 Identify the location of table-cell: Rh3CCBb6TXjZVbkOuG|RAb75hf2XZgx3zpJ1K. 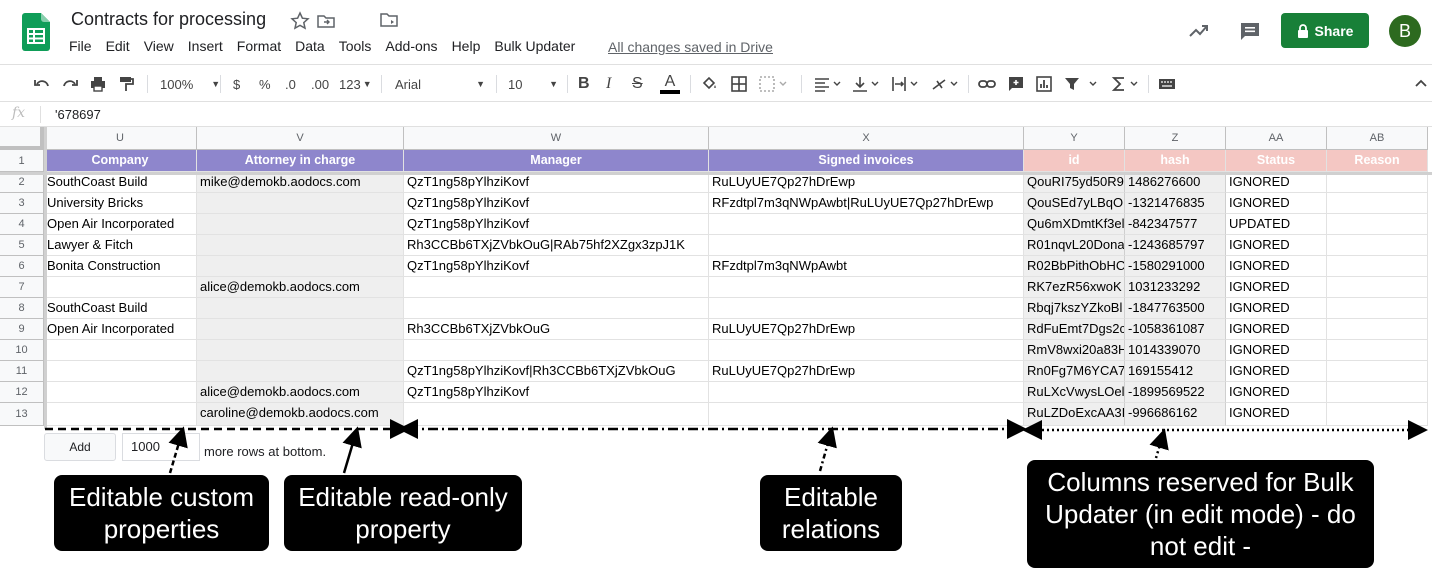
(556, 245).